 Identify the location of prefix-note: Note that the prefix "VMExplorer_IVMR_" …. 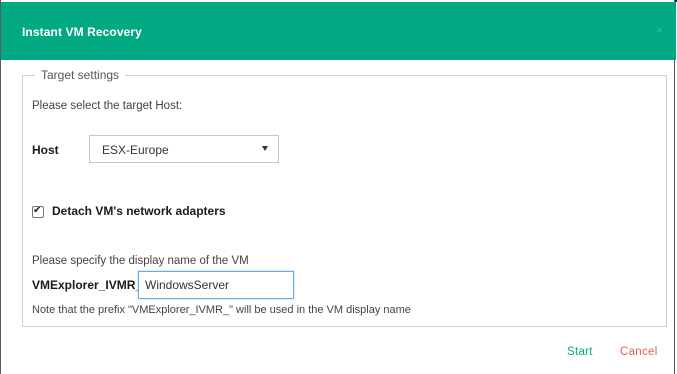
(221, 310).